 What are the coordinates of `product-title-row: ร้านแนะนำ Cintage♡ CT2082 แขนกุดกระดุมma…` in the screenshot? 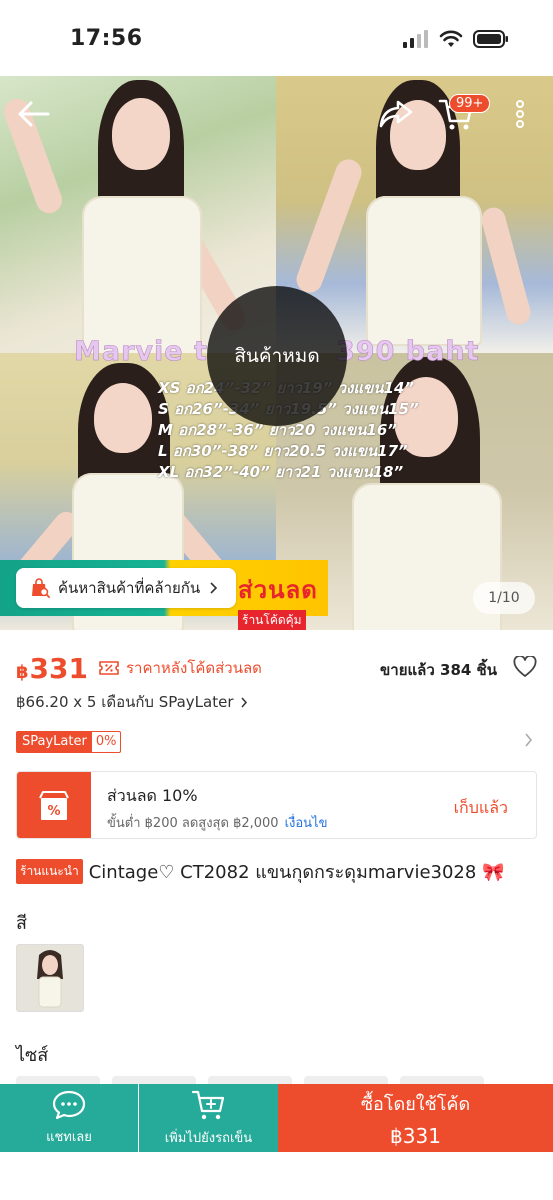 It's located at (276, 871).